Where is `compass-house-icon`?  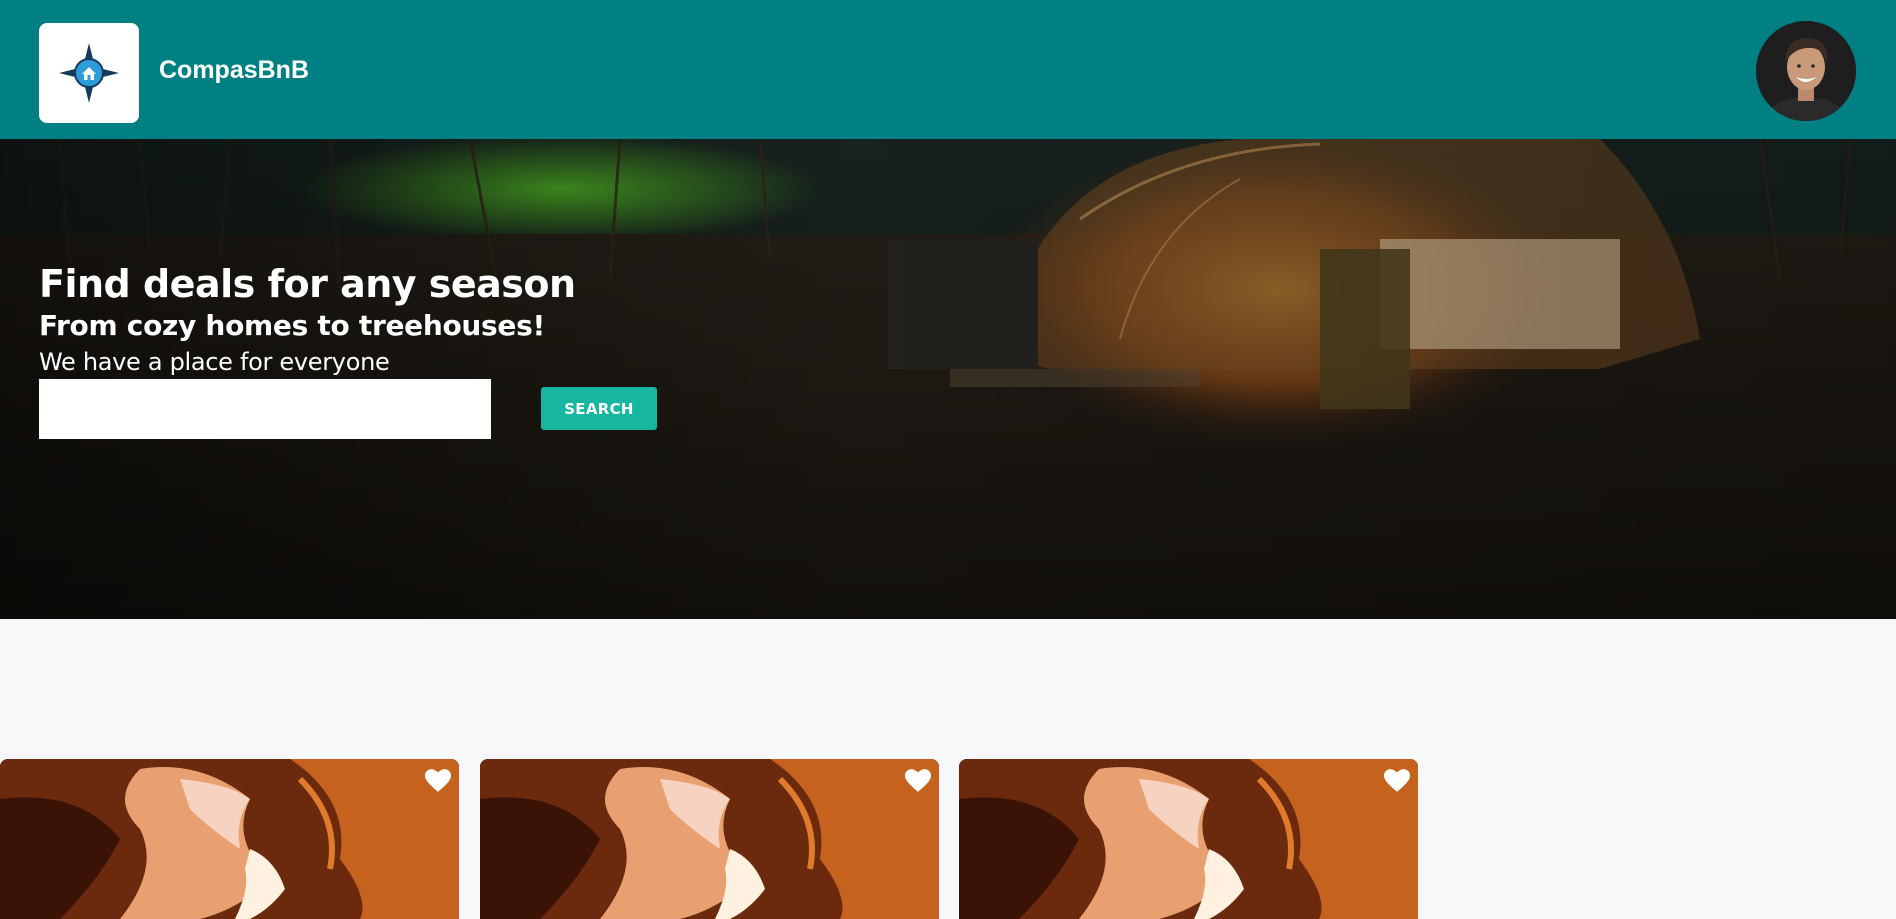
compass-house-icon is located at coordinates (89, 73).